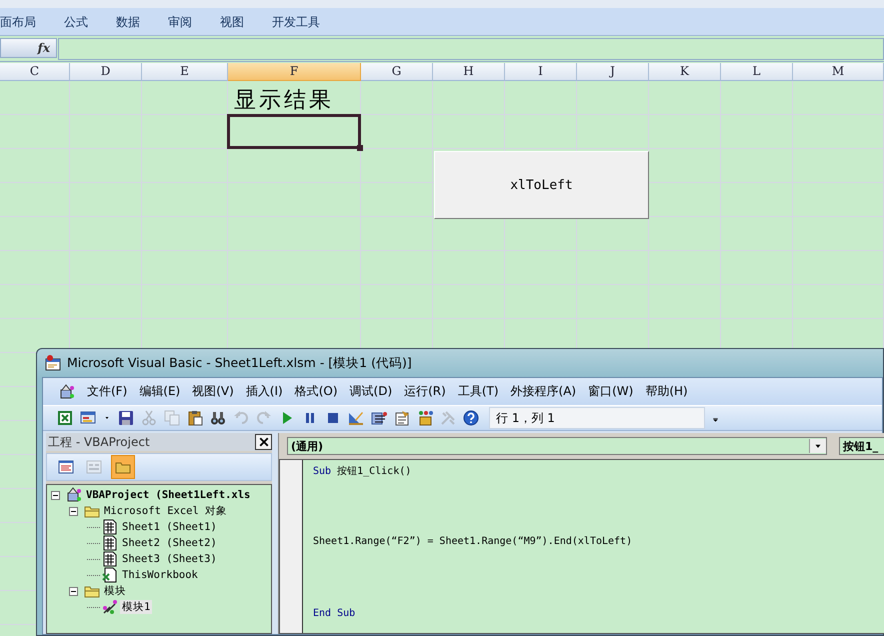 This screenshot has height=636, width=884. I want to click on pane-tool-button, so click(123, 467).